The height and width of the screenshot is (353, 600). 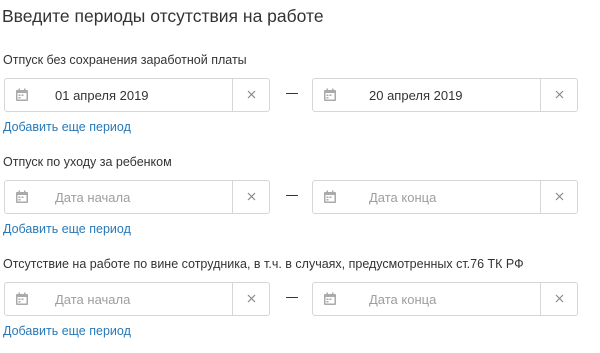 What do you see at coordinates (125, 60) in the screenshot?
I see `section-label: Отпуск без сохранения заработной платы` at bounding box center [125, 60].